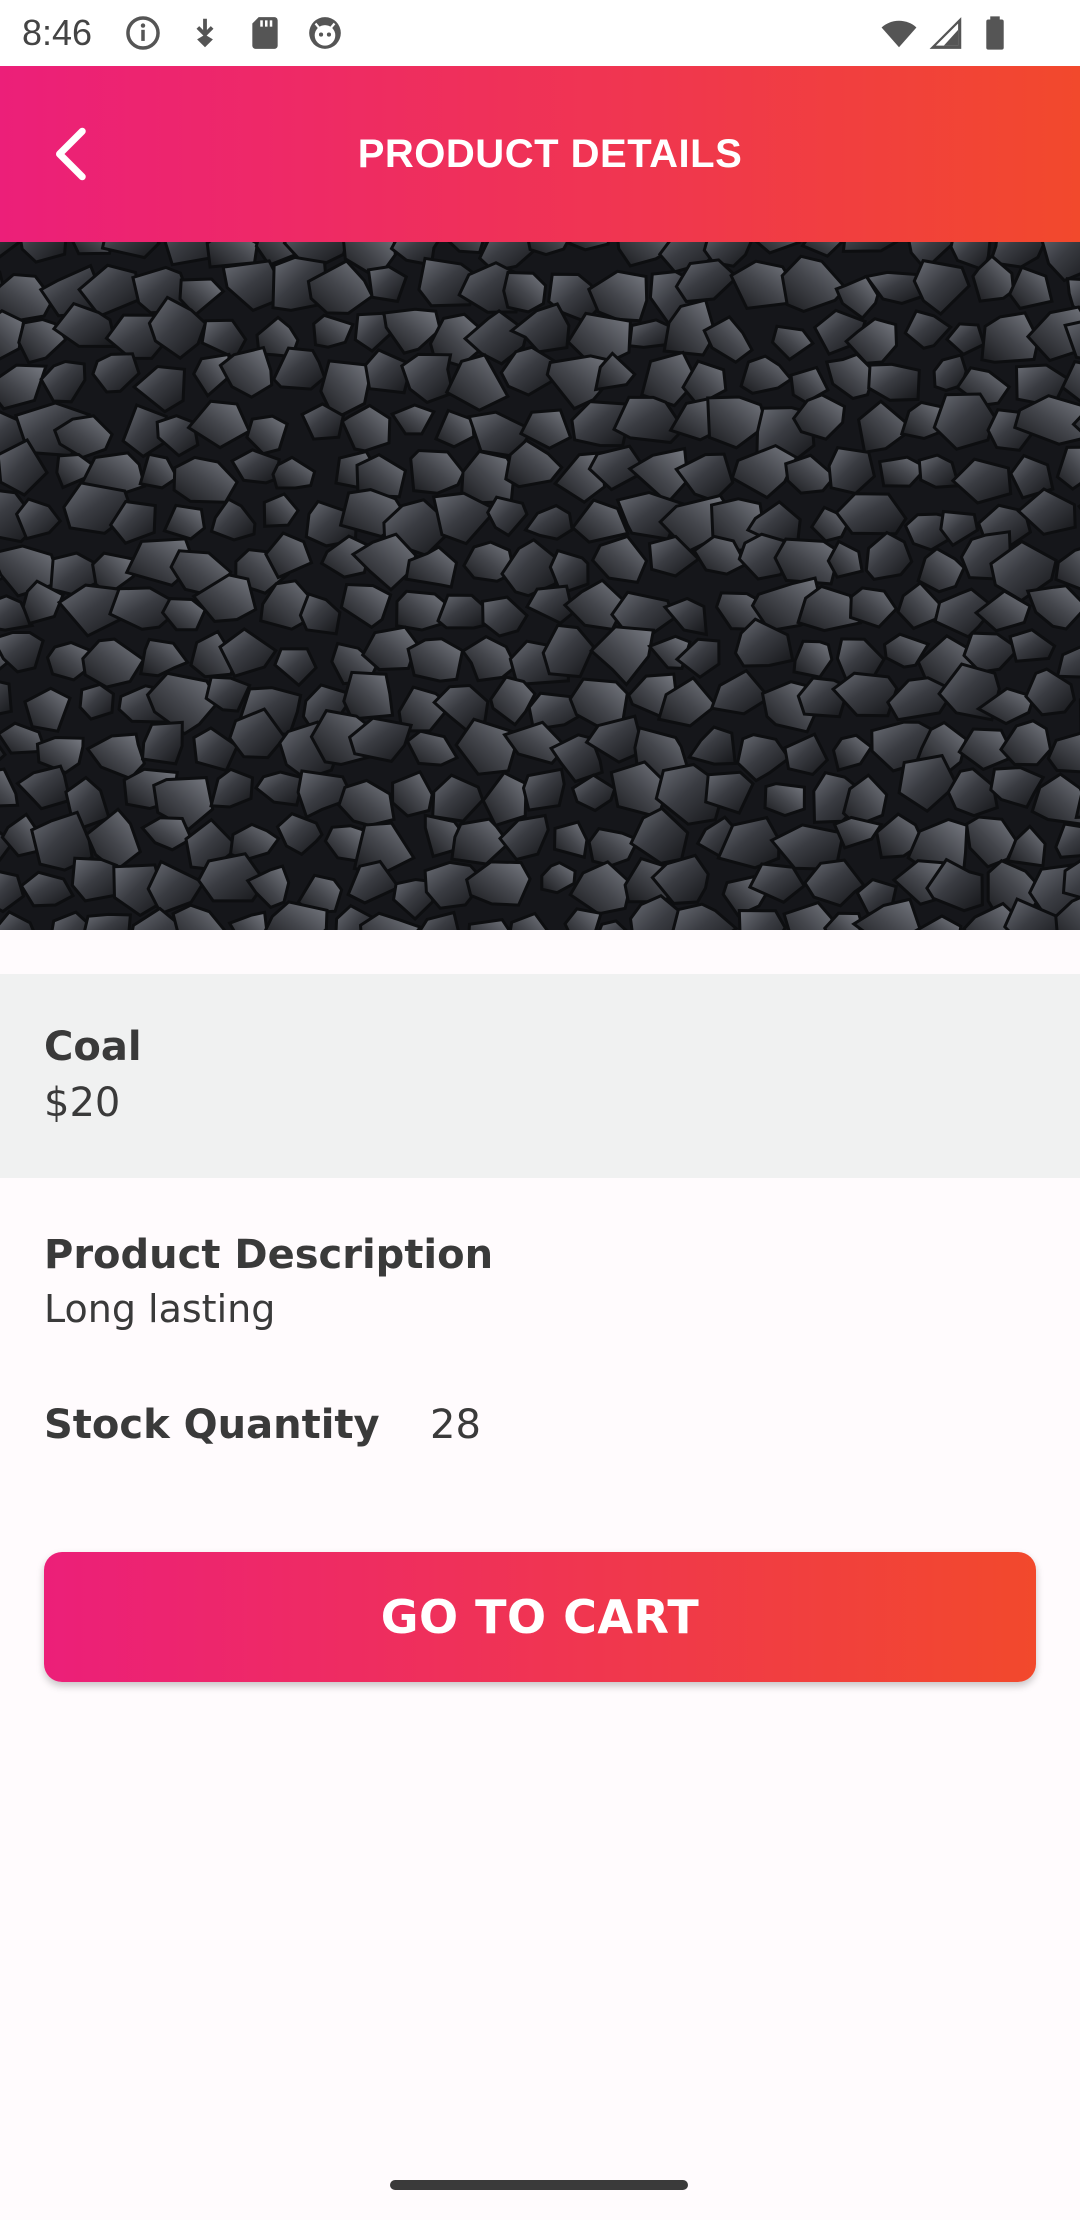  I want to click on gesture-nav-handle, so click(539, 2185).